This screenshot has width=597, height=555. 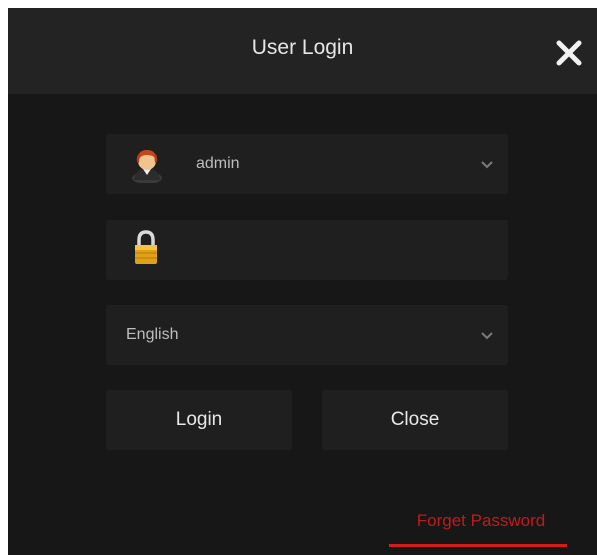 What do you see at coordinates (478, 545) in the screenshot?
I see `forget-password-underline` at bounding box center [478, 545].